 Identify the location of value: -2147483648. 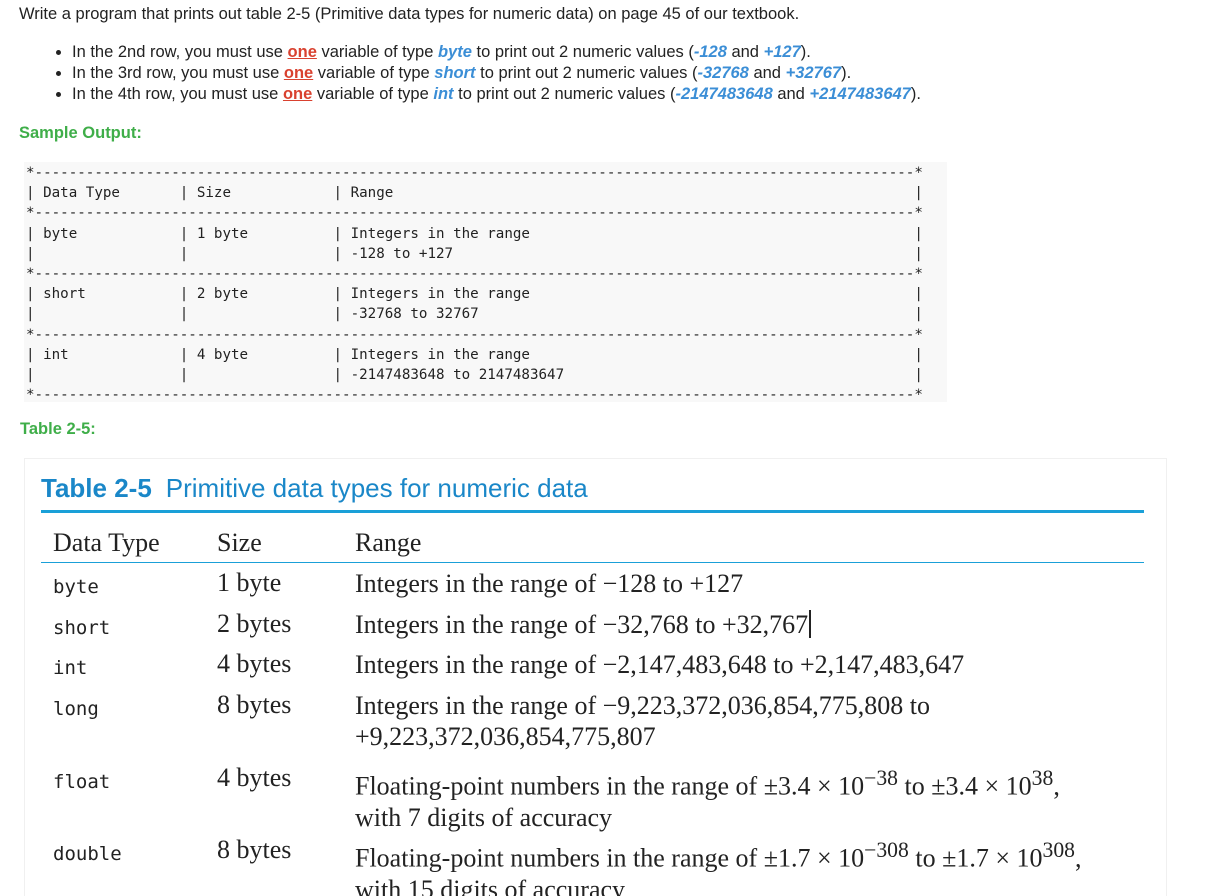
(724, 94).